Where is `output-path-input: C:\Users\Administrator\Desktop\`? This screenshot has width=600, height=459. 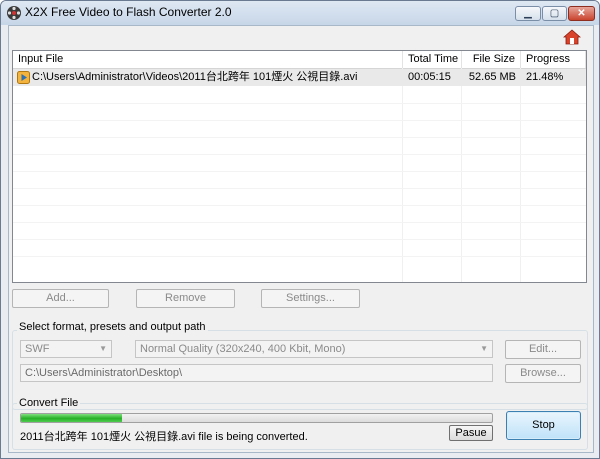 output-path-input: C:\Users\Administrator\Desktop\ is located at coordinates (256, 373).